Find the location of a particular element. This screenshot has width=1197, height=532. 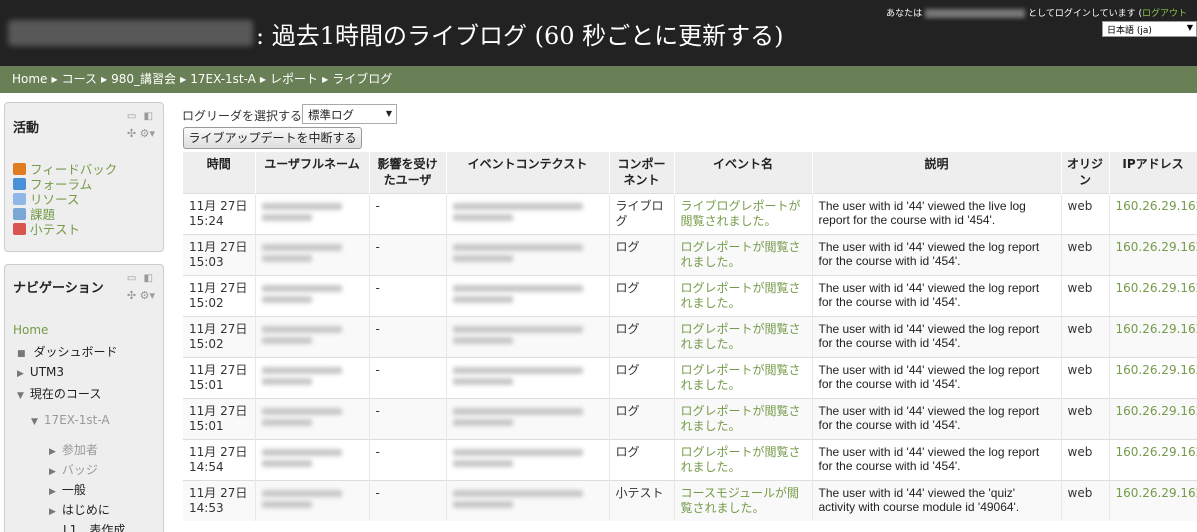

col-origin: オリジン is located at coordinates (1085, 172).